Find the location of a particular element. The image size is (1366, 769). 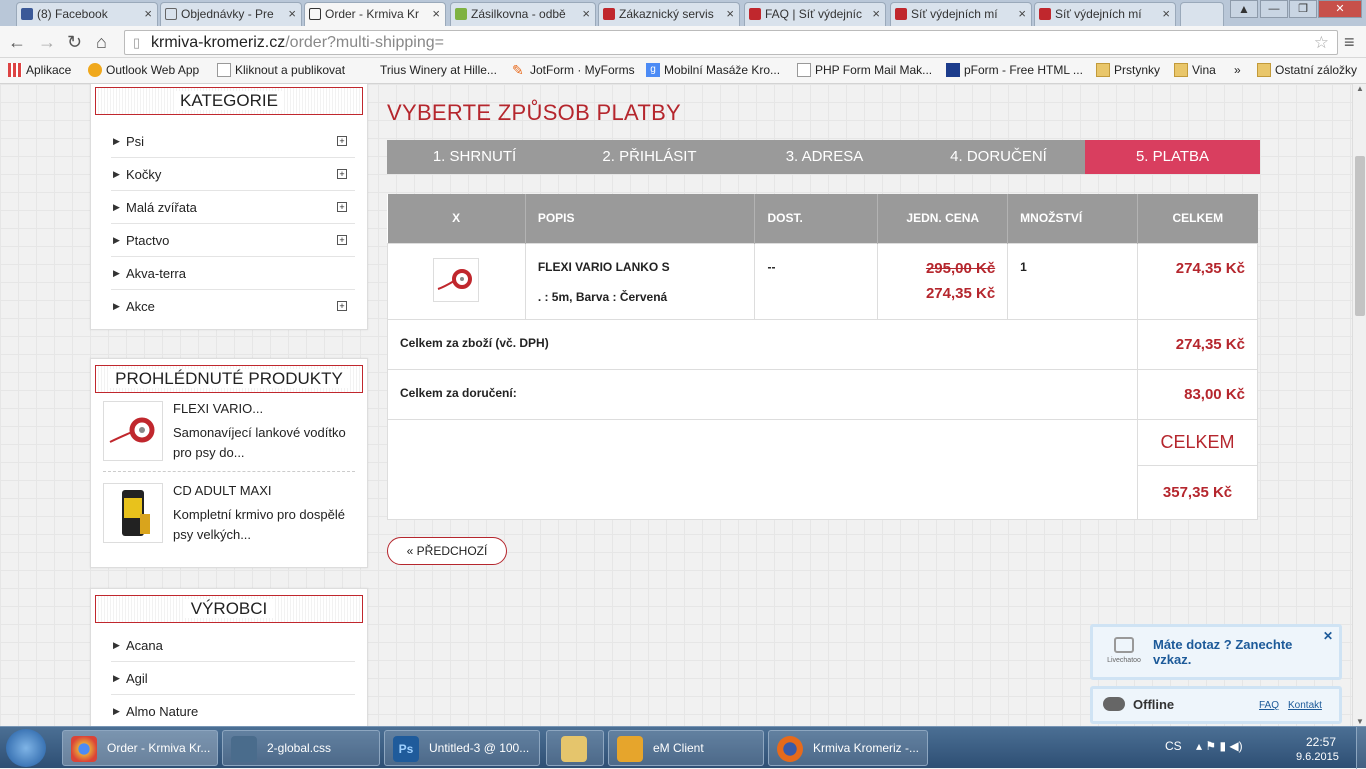

maximize-window-button: ❐ is located at coordinates (1303, 9).